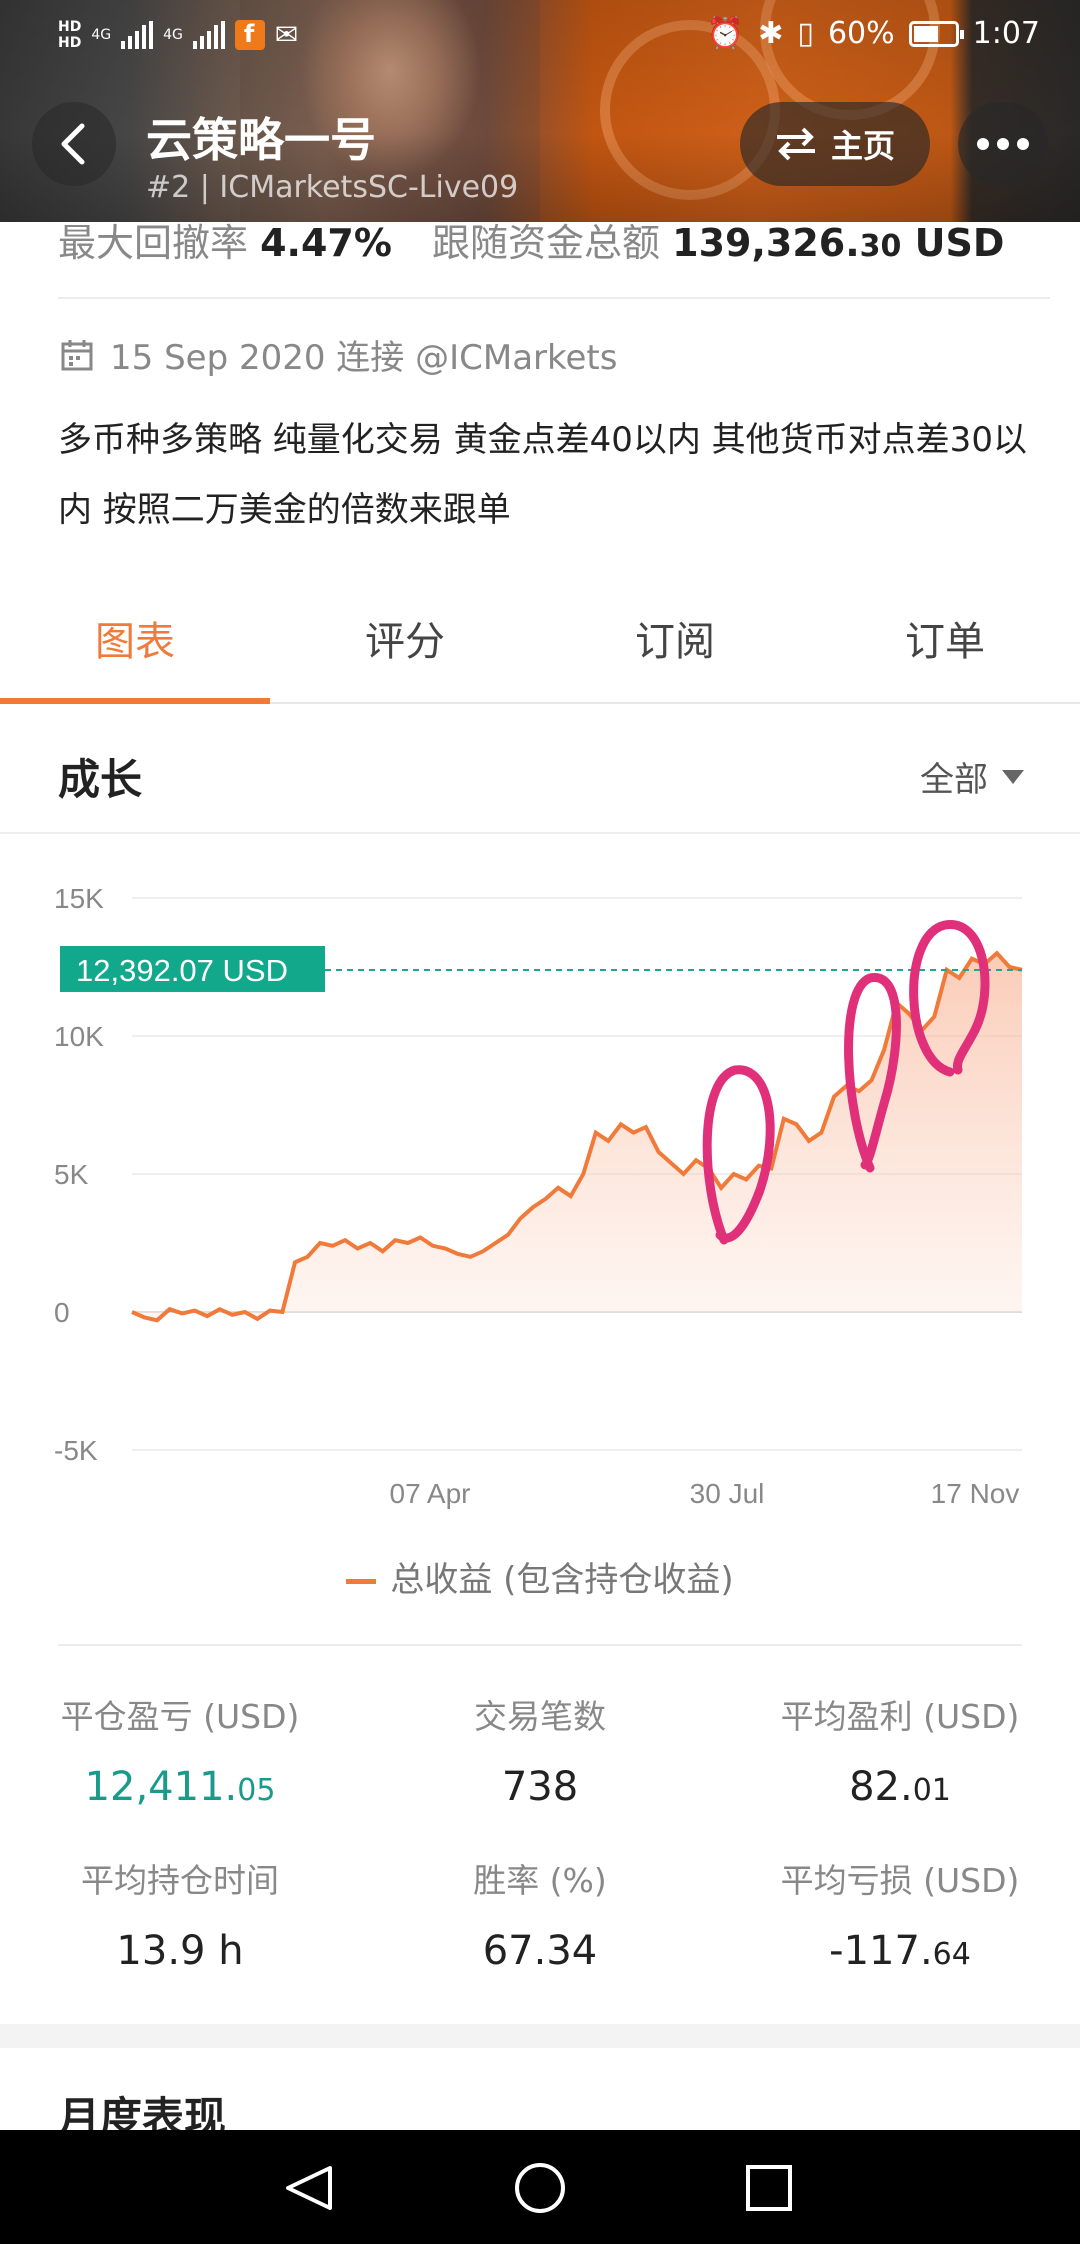 Image resolution: width=1080 pixels, height=2244 pixels. Describe the element at coordinates (430, 1493) in the screenshot. I see `x-tick-label: 07 Apr` at that location.